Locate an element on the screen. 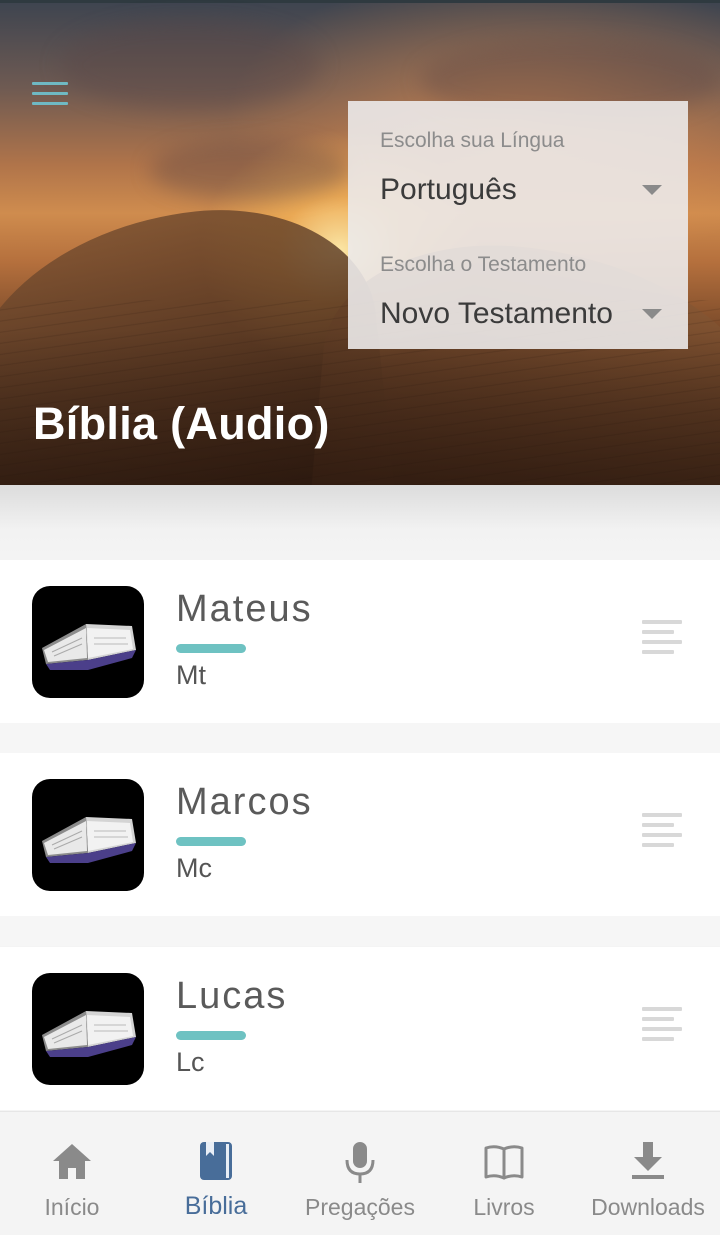 This screenshot has width=720, height=1235. download-icon is located at coordinates (648, 1162).